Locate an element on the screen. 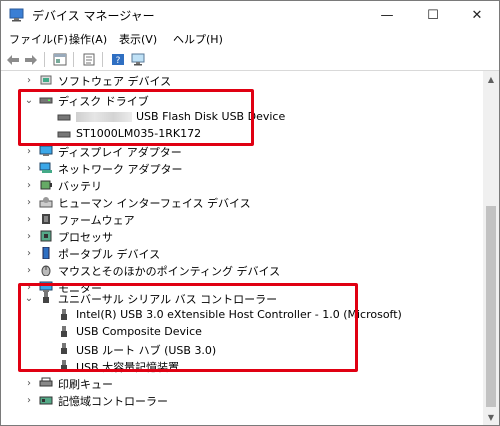 This screenshot has width=500, height=426. tree-node-software-devices: › ソフトウェア デバイス is located at coordinates (241, 80).